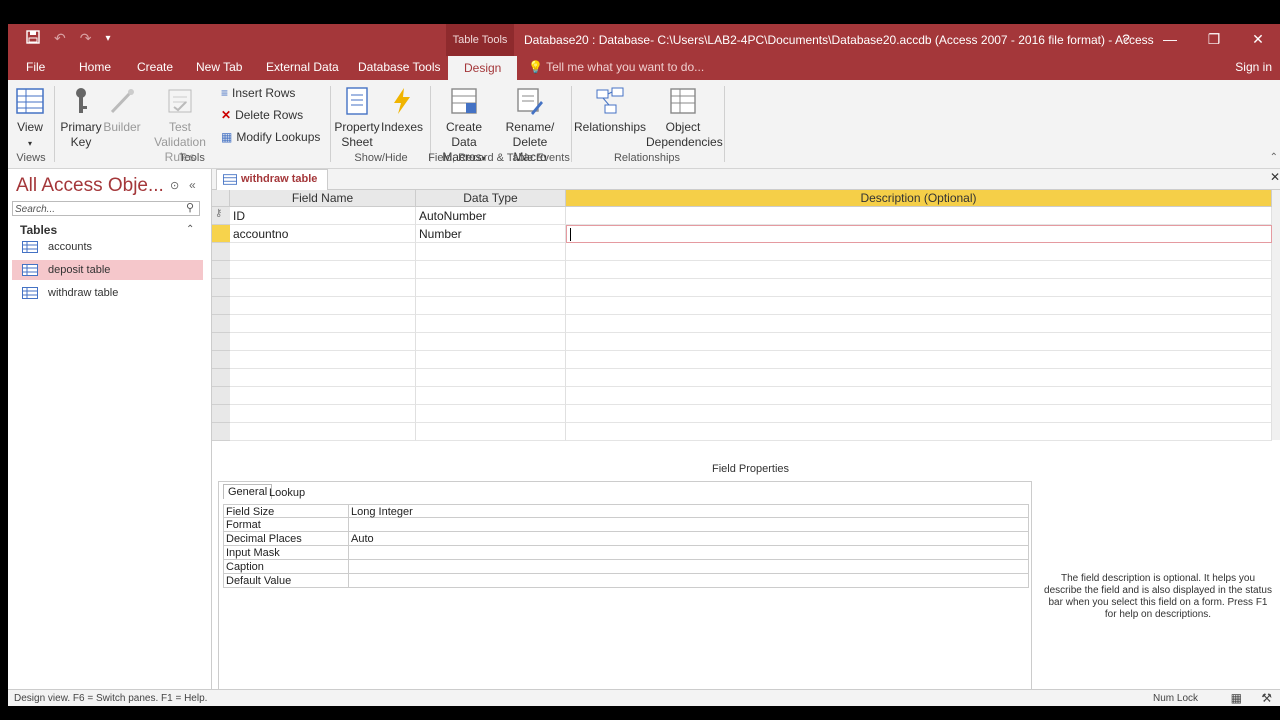 The width and height of the screenshot is (1280, 720). What do you see at coordinates (302, 67) in the screenshot?
I see `tab-external-data: External Data` at bounding box center [302, 67].